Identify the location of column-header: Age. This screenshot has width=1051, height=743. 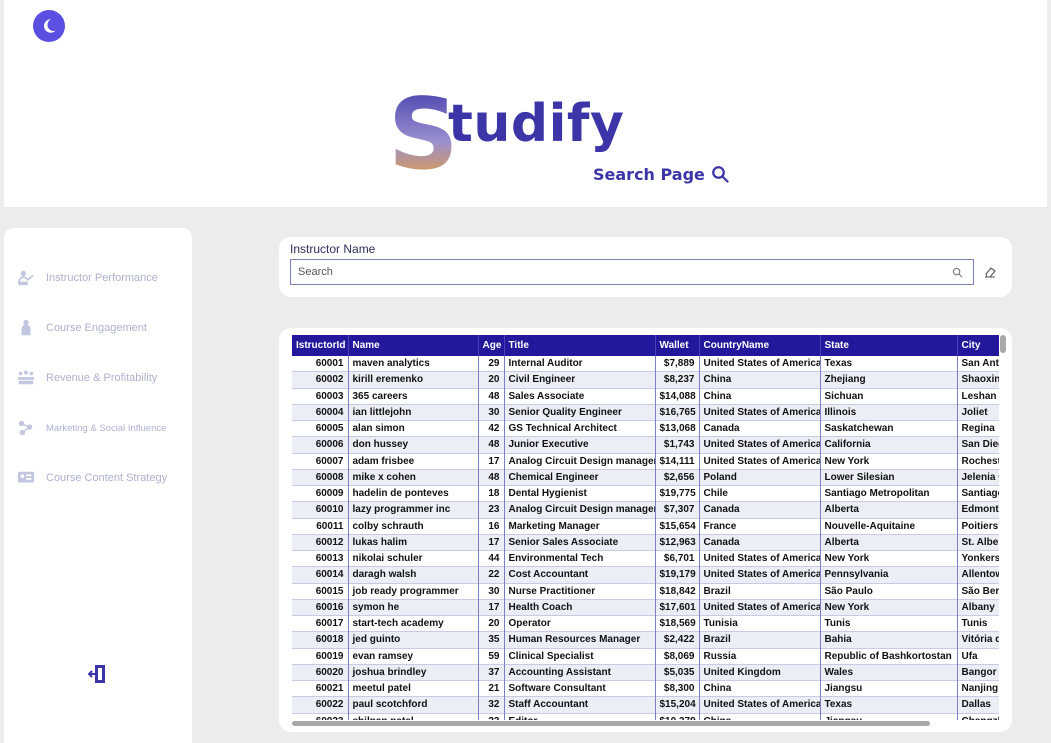
(491, 345).